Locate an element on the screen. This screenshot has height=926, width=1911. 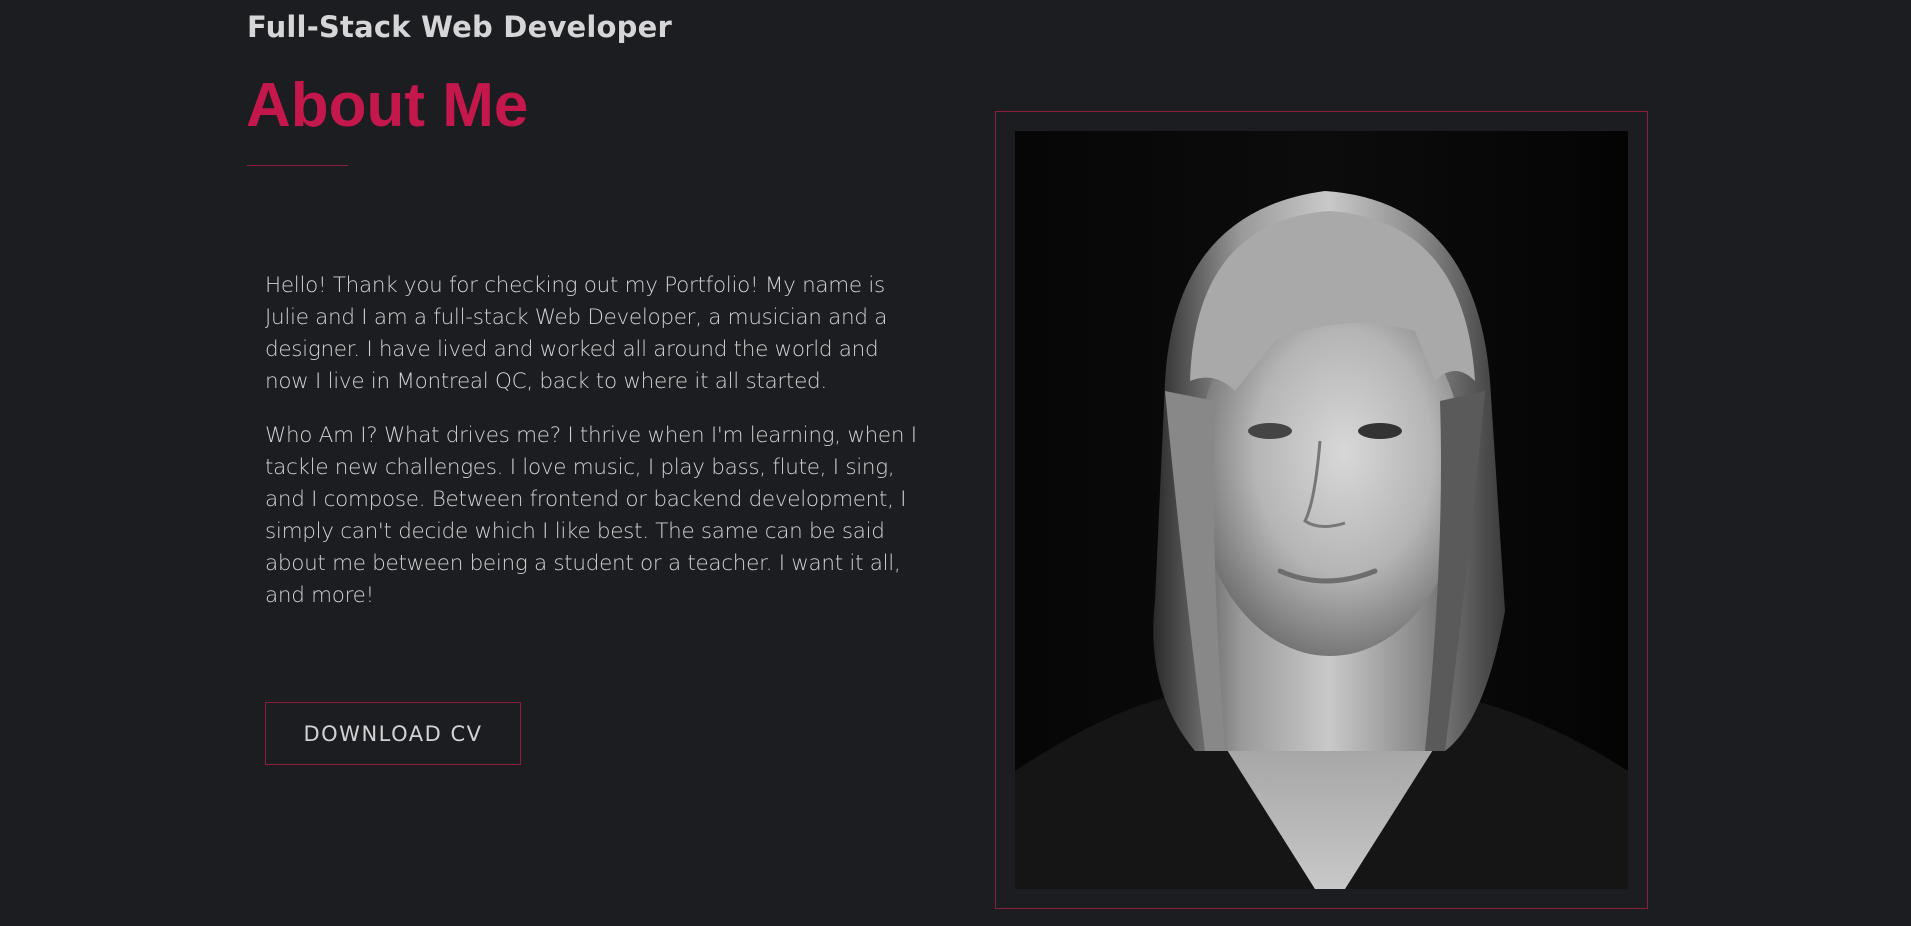
title-underline is located at coordinates (297, 165).